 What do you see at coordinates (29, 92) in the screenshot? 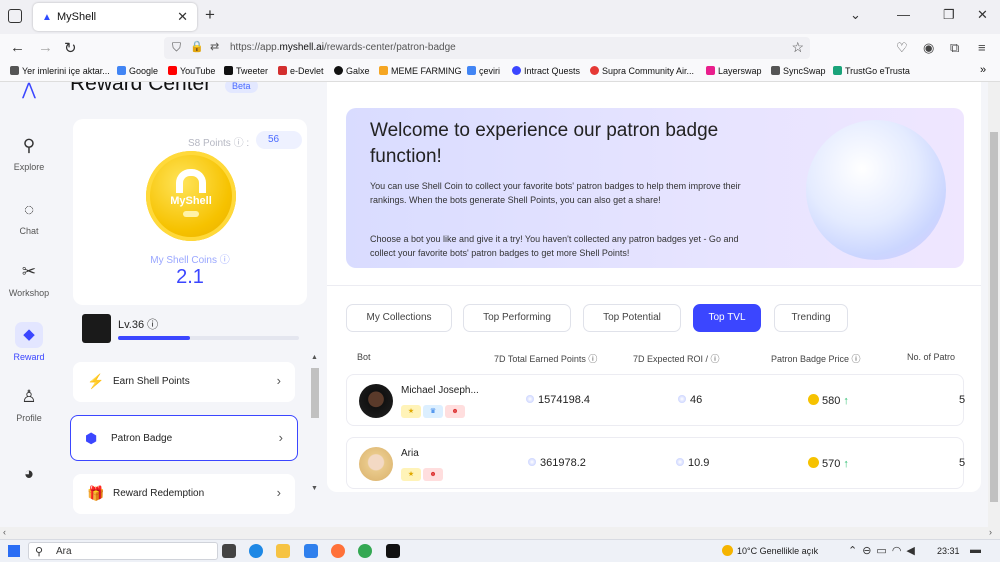
I see `sidebar-logo: ⋀` at bounding box center [29, 92].